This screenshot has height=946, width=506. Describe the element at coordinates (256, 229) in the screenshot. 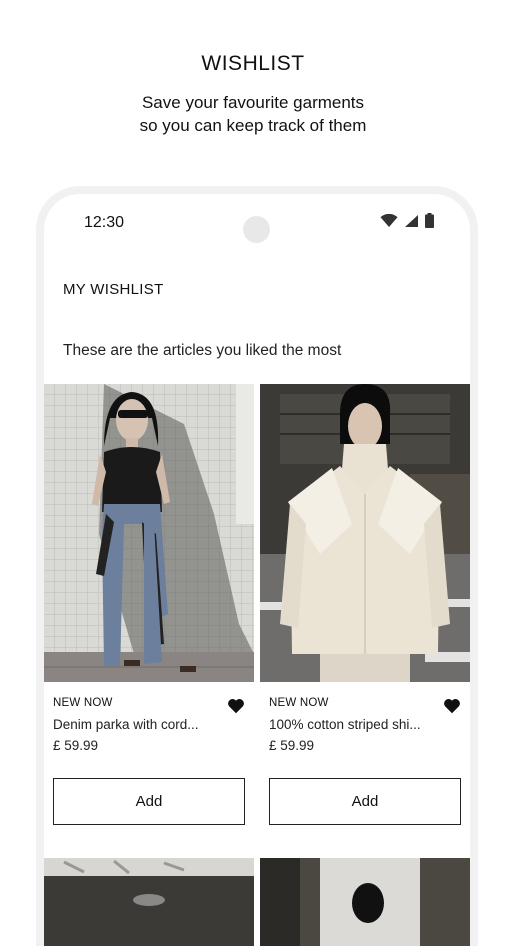

I see `camera-cutout` at that location.